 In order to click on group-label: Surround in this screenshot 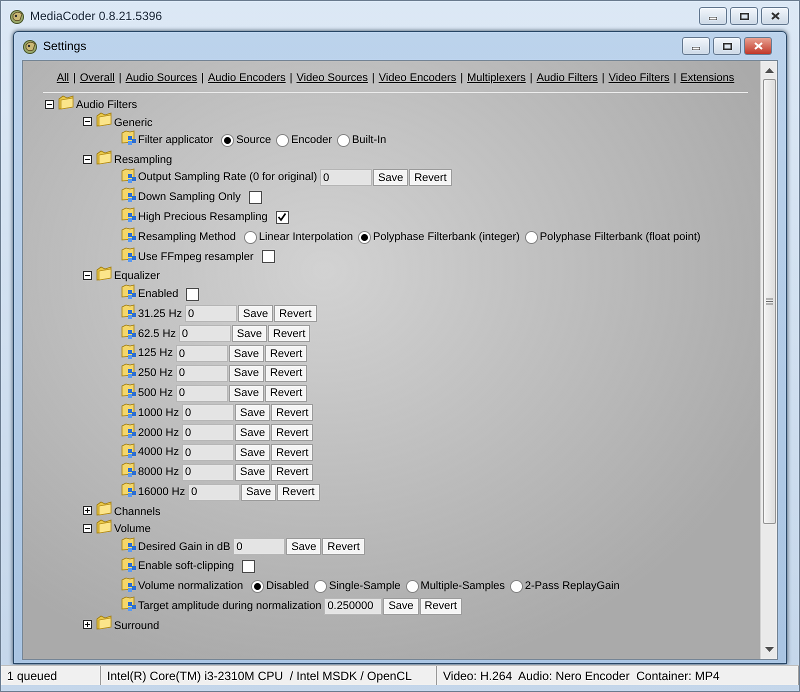, I will do `click(137, 626)`.